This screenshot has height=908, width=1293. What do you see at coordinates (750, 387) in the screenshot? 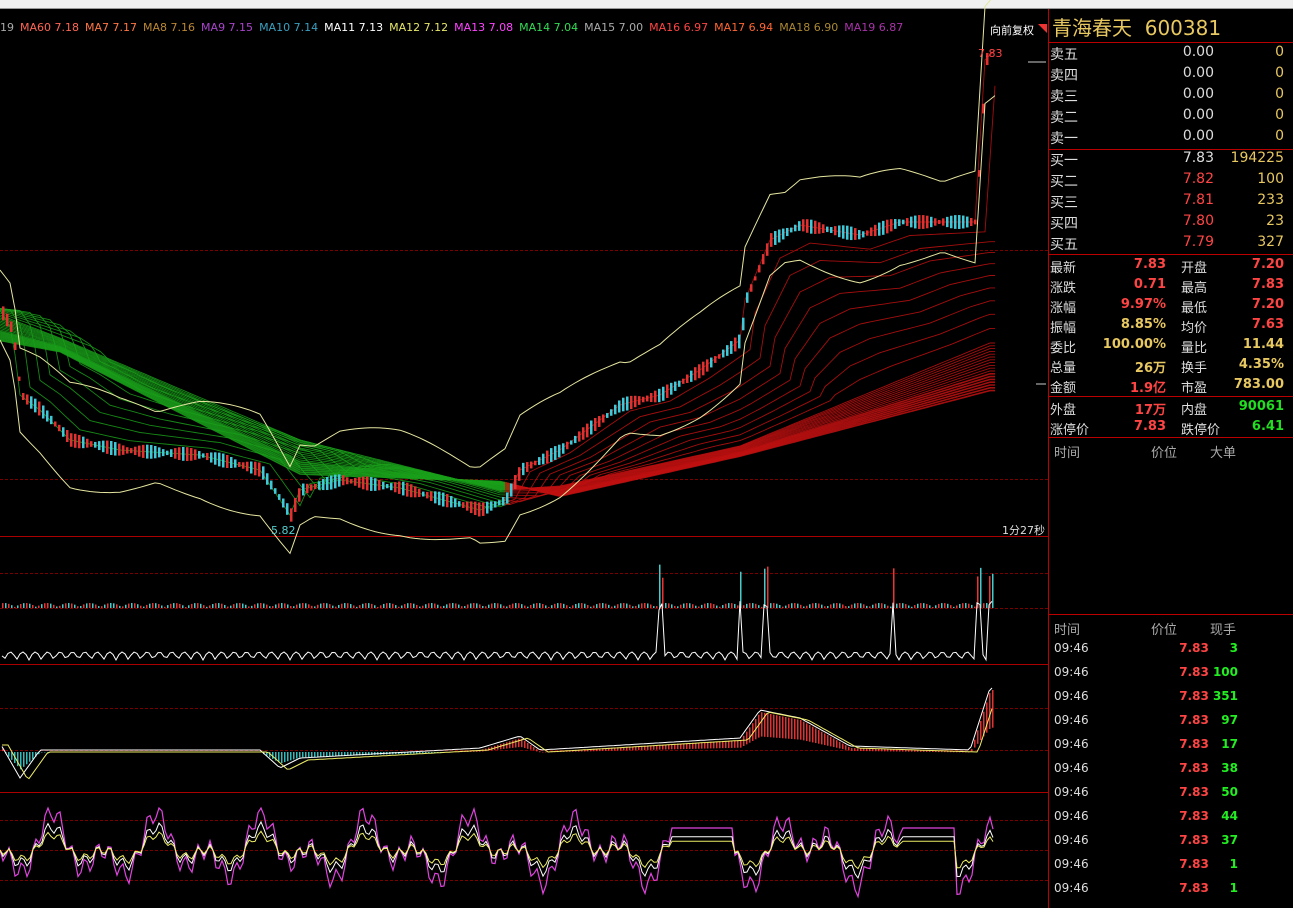
I see `ma-line` at bounding box center [750, 387].